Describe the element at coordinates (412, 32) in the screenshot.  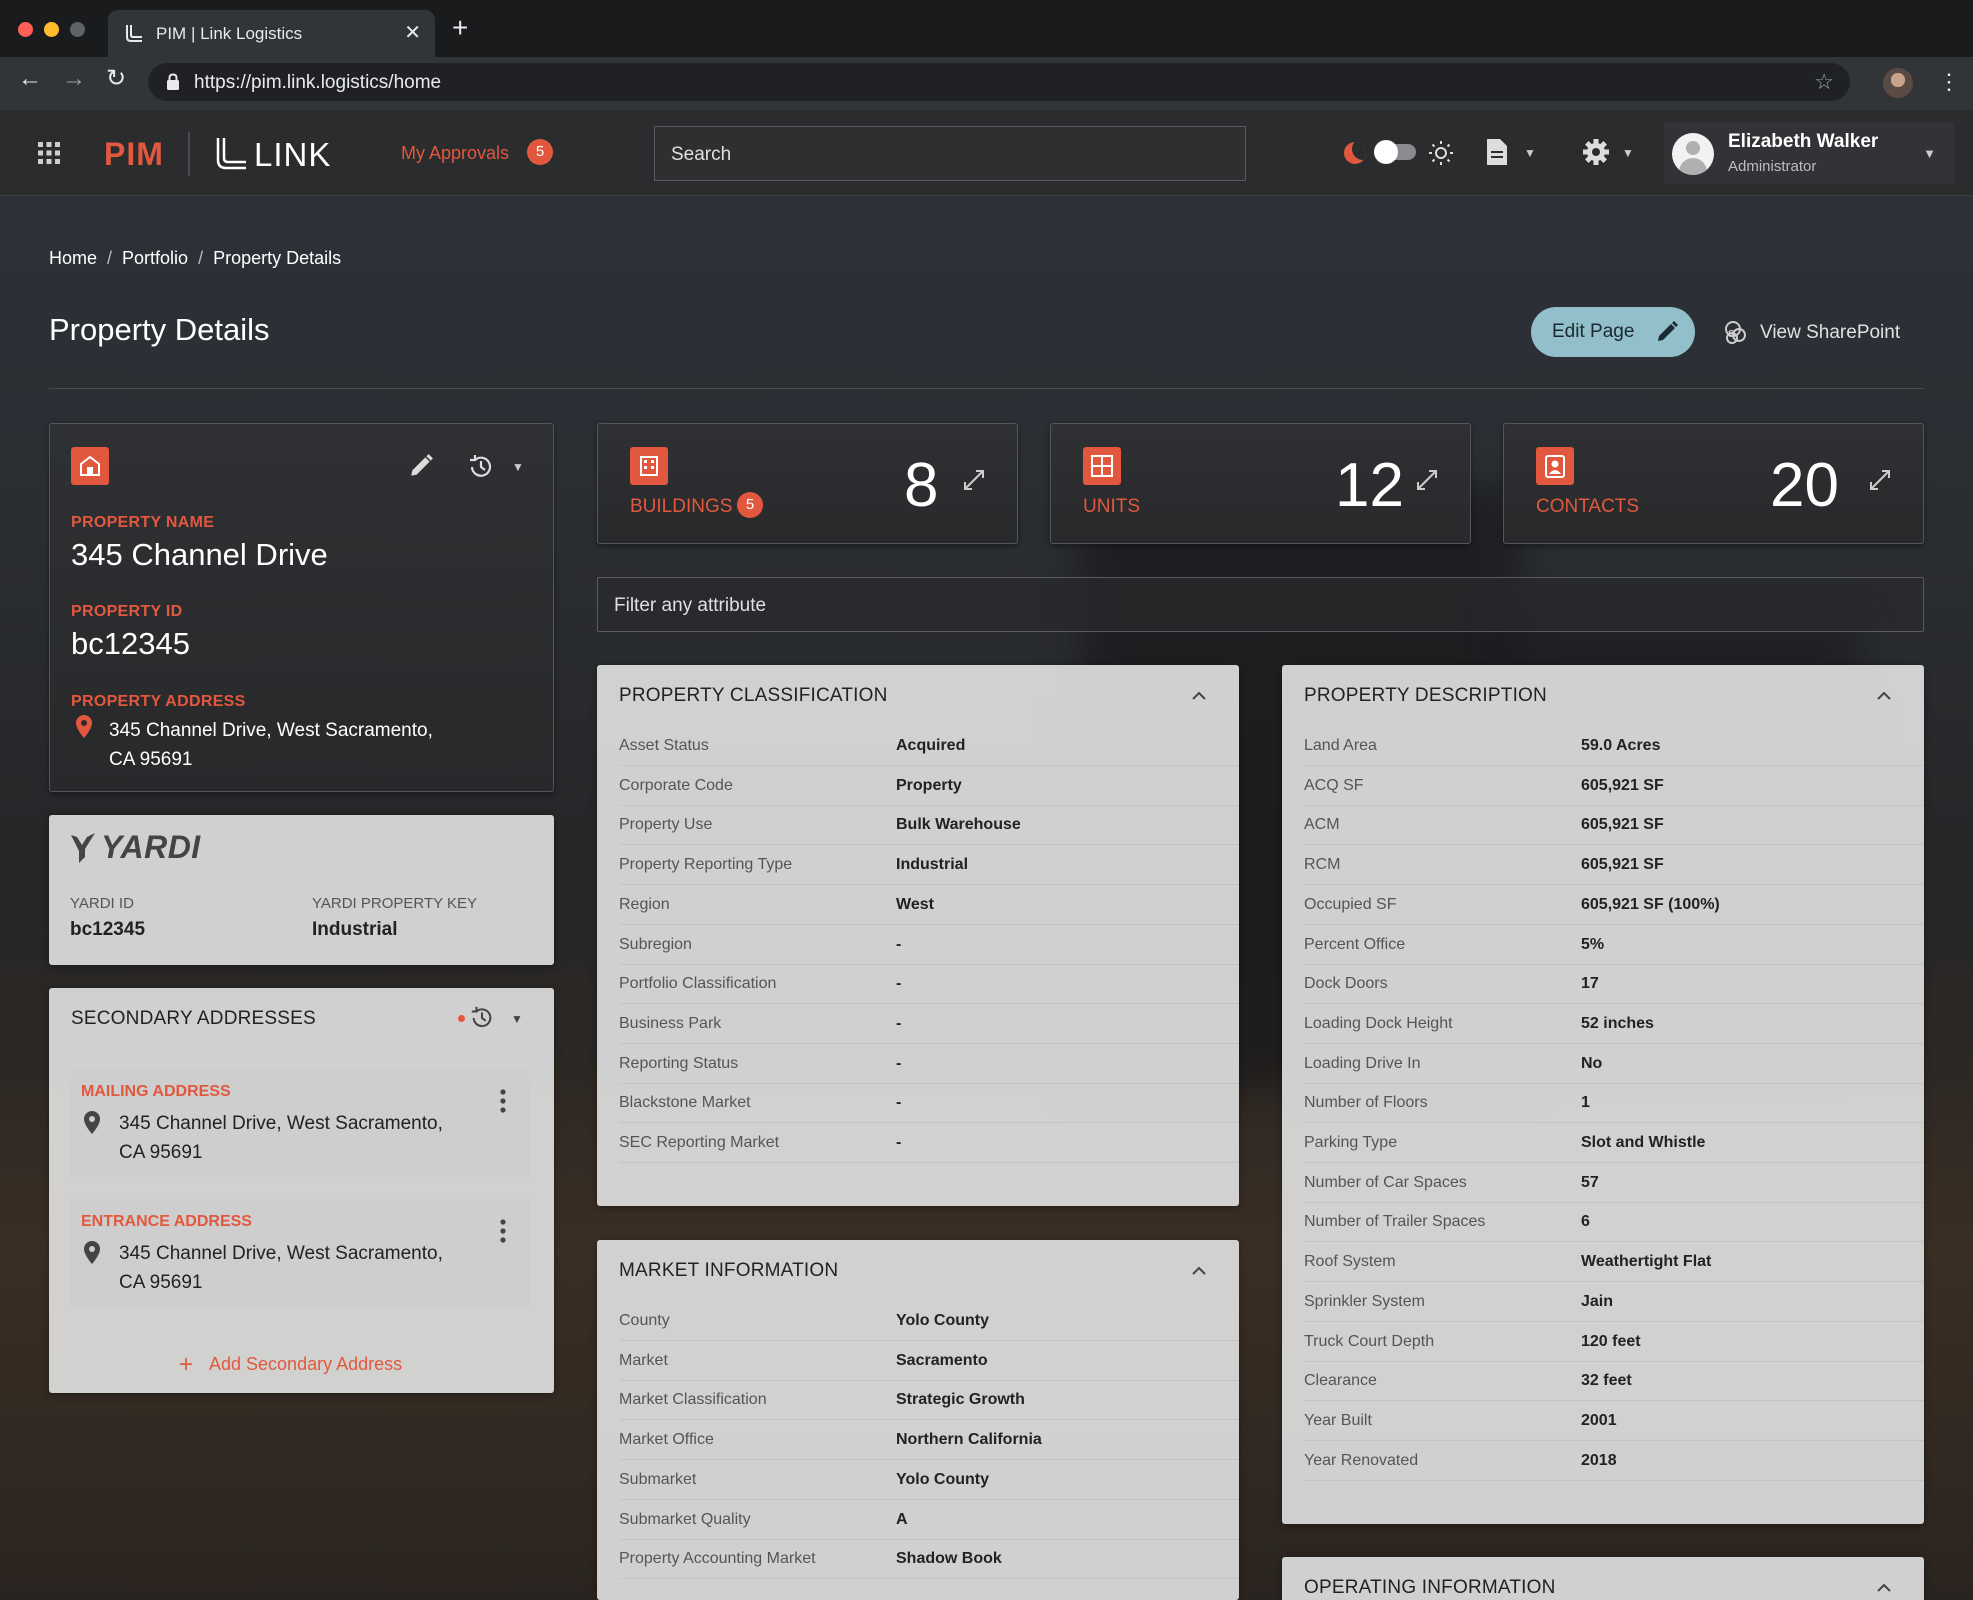
I see `close-tab-icon: ✕` at that location.